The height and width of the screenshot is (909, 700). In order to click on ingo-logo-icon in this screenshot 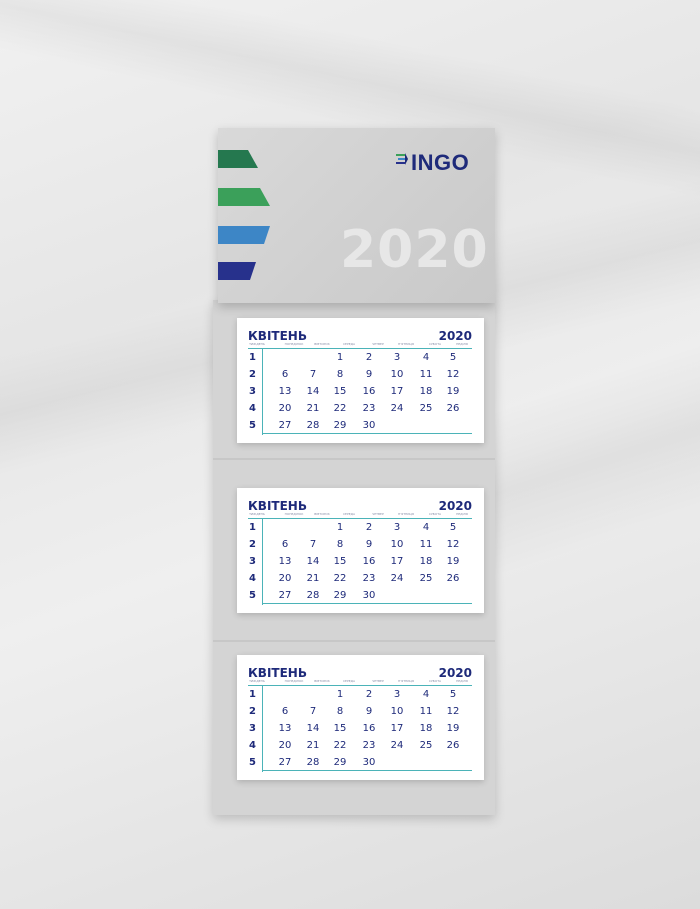, I will do `click(402, 159)`.